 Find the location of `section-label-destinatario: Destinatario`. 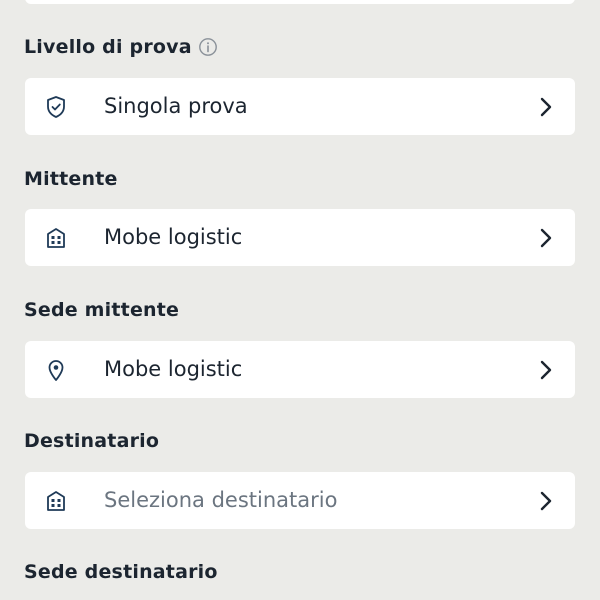

section-label-destinatario: Destinatario is located at coordinates (92, 441).